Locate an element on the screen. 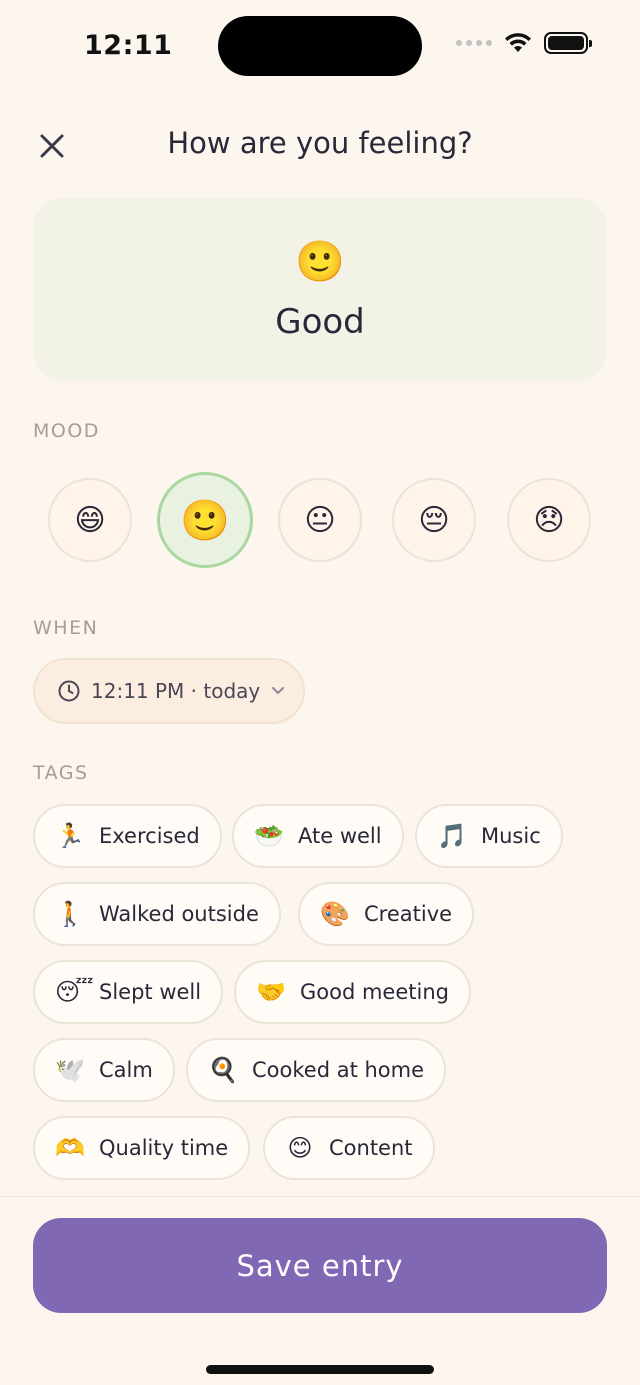 The width and height of the screenshot is (640, 1385). smiling-face-icon: 😊 is located at coordinates (300, 1148).